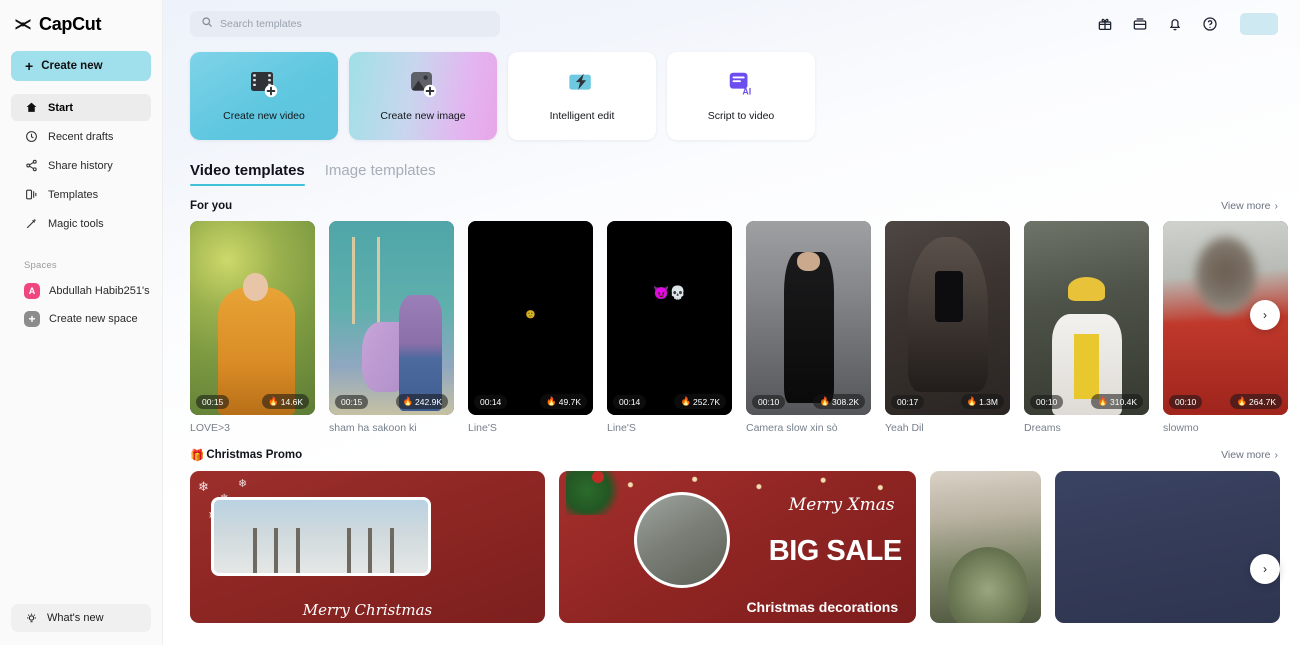 Image resolution: width=1300 pixels, height=645 pixels. What do you see at coordinates (75, 618) in the screenshot?
I see `whats-new-label: What's new` at bounding box center [75, 618].